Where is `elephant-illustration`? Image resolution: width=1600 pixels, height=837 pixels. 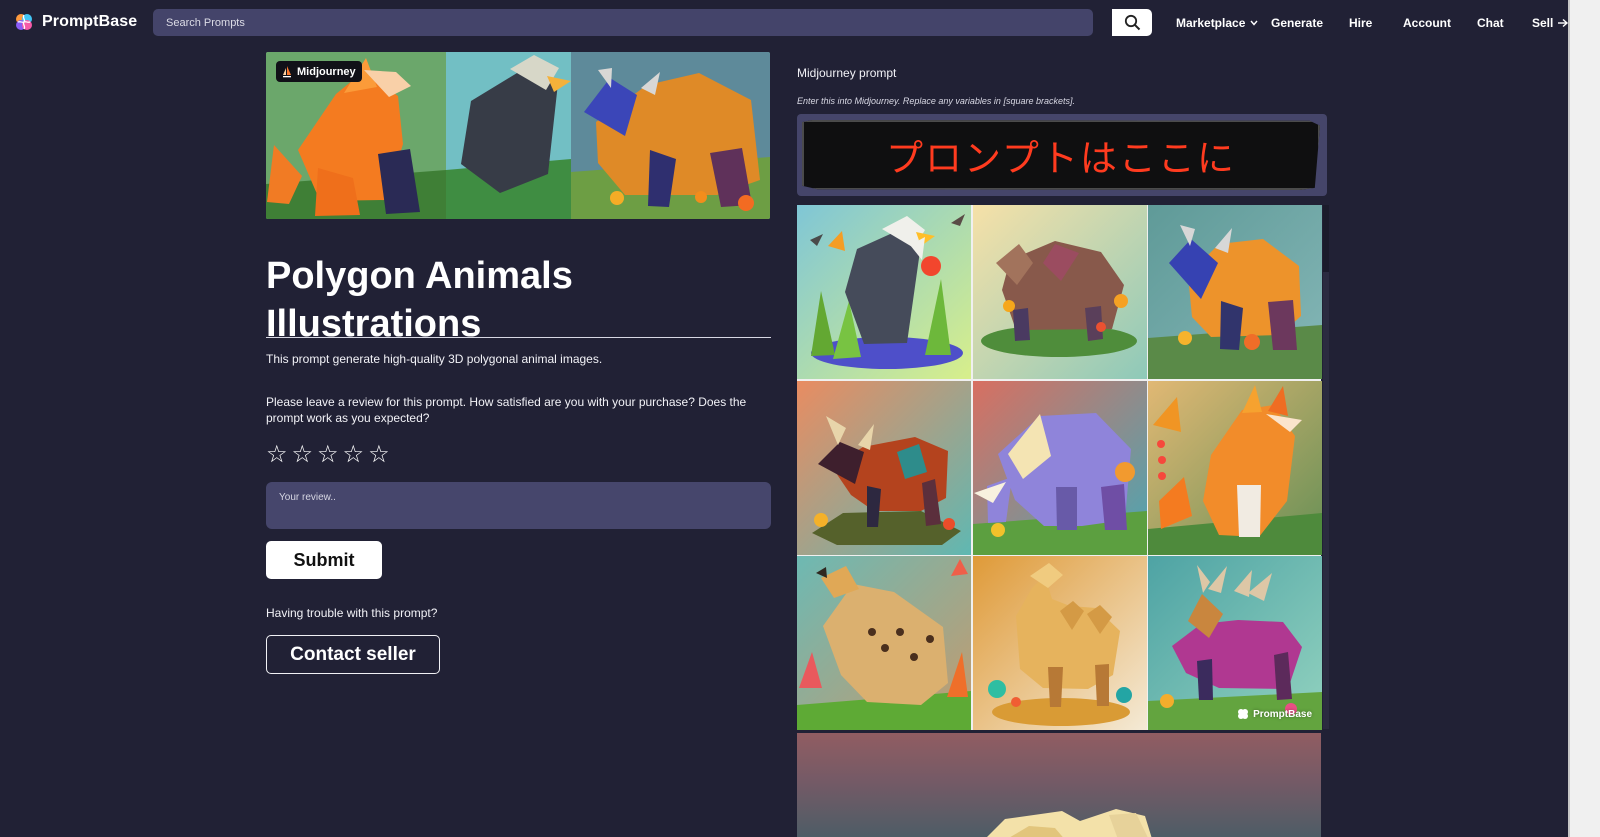
elephant-illustration is located at coordinates (1059, 467).